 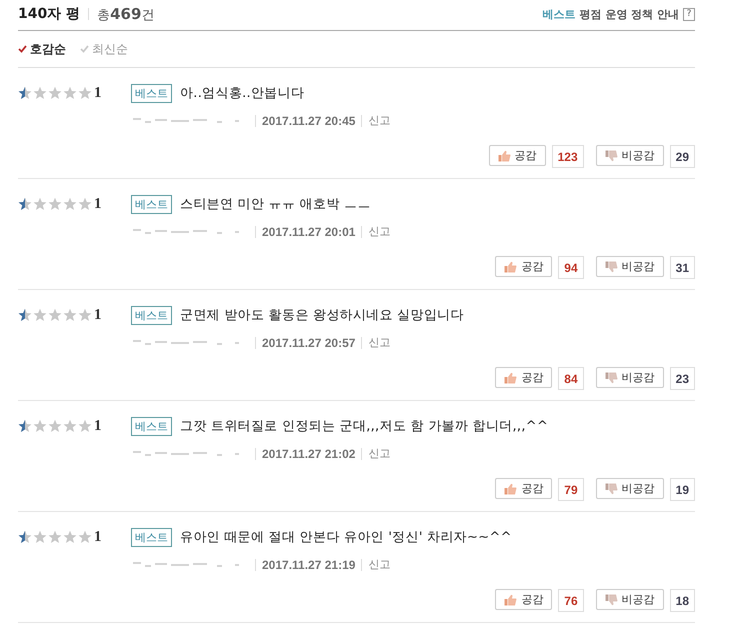 What do you see at coordinates (309, 343) in the screenshot?
I see `review-date: 2017.11.27 20:57` at bounding box center [309, 343].